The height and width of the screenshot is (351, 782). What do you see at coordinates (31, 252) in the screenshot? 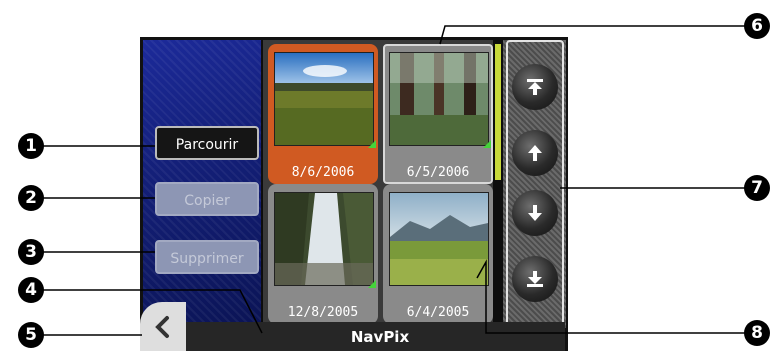
I see `callout-marker: 3` at bounding box center [31, 252].